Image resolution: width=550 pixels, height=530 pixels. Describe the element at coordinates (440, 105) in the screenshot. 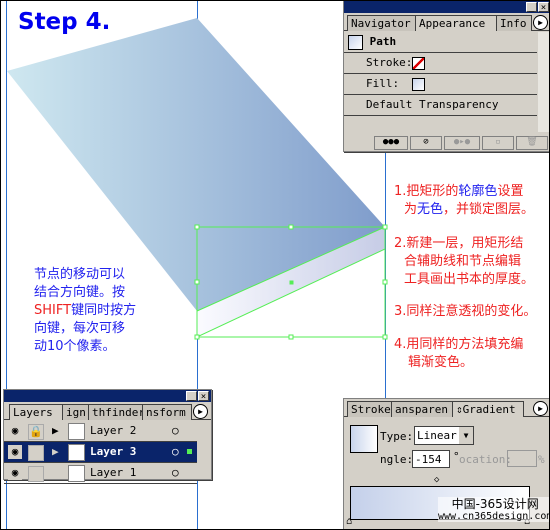

I see `appearance-transparency-row: Default Transparency` at that location.